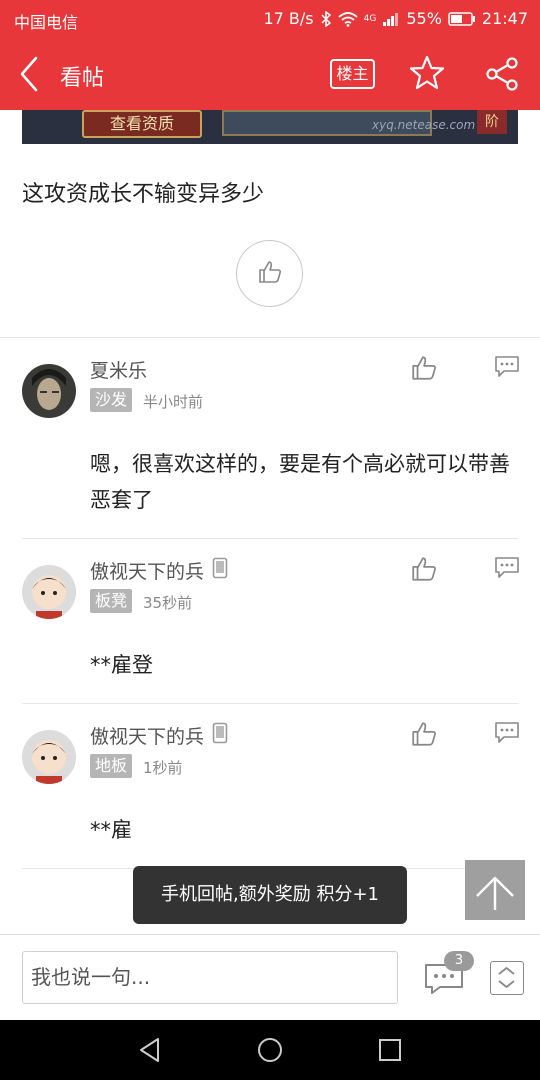 The image size is (540, 1080). Describe the element at coordinates (82, 78) in the screenshot. I see `page-title: 看帖` at that location.